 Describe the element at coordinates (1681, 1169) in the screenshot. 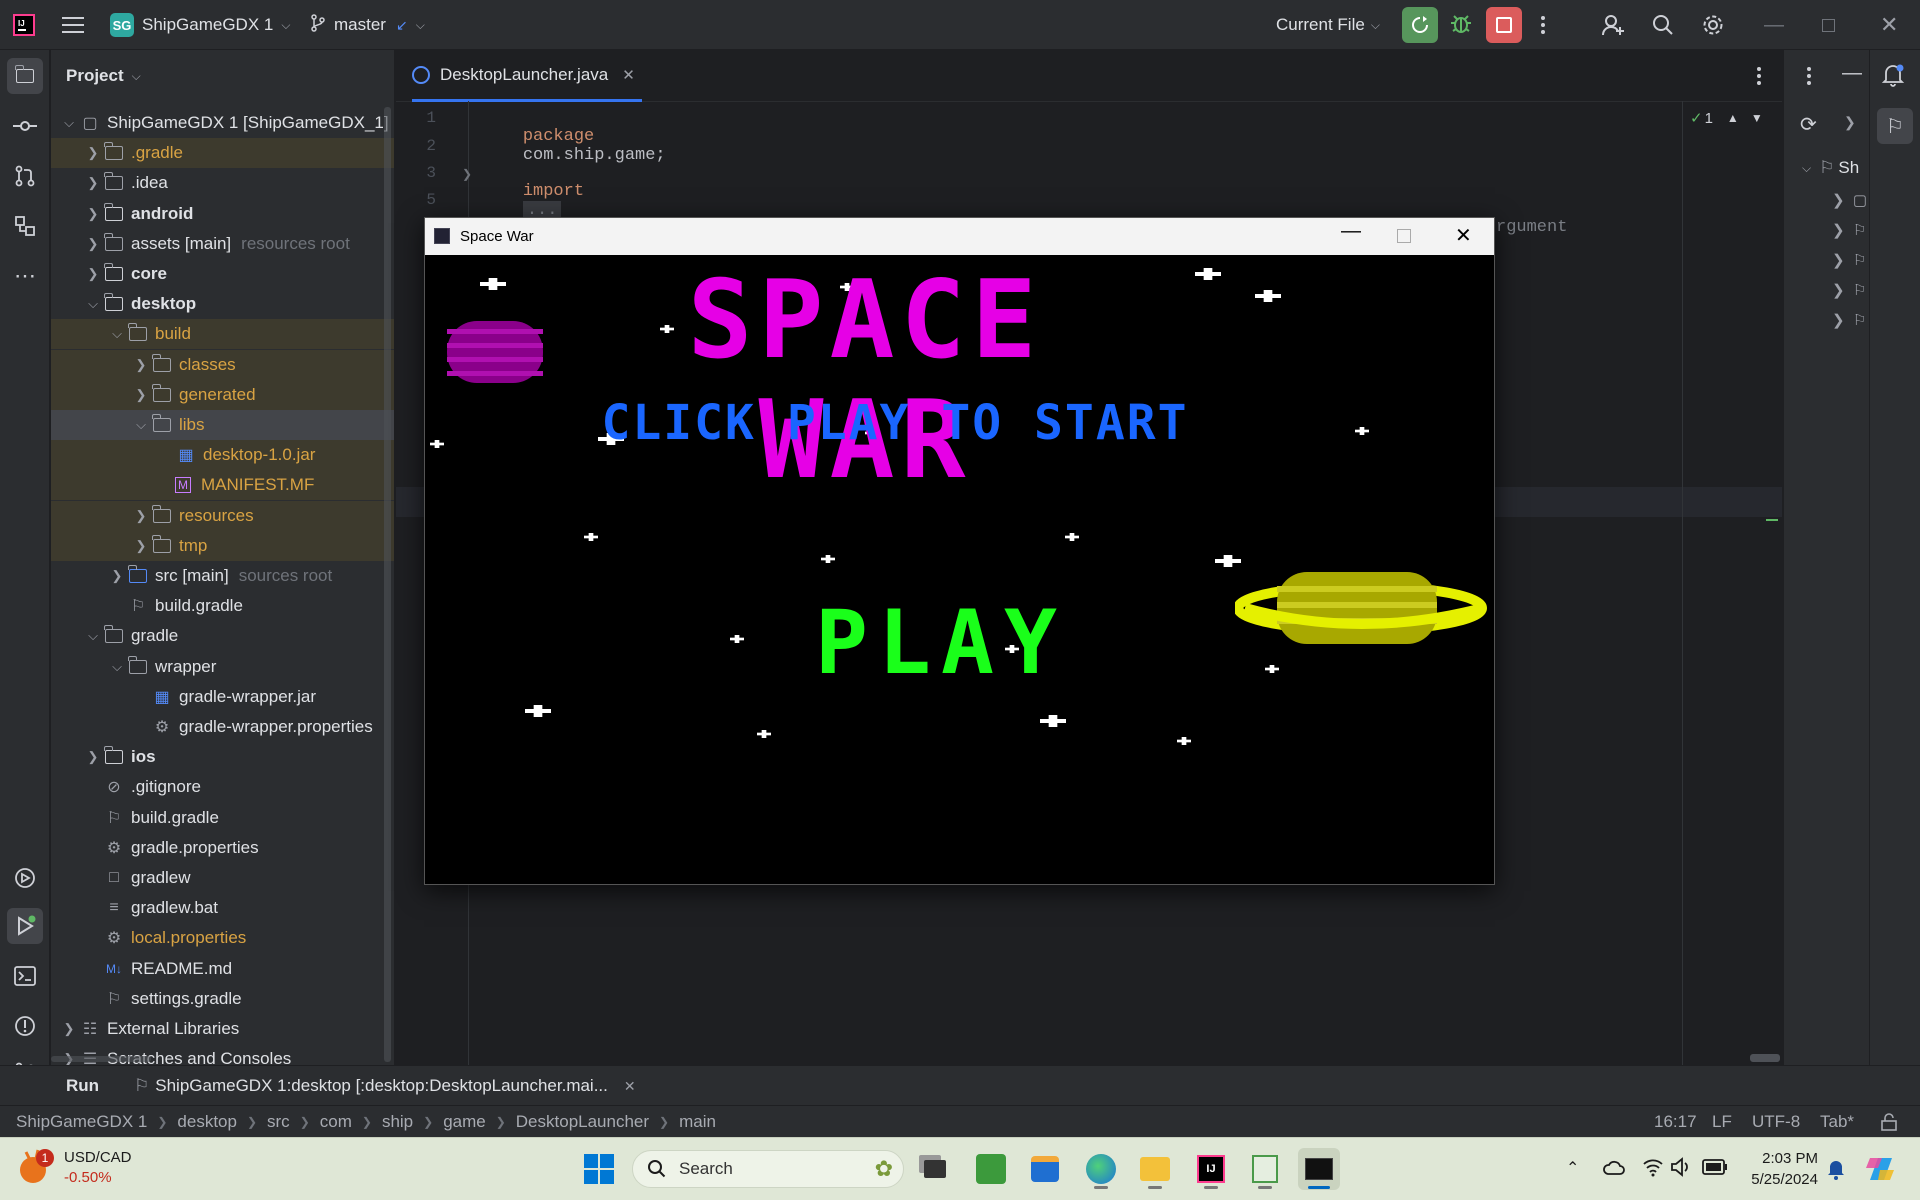

I see `volume-icon` at that location.